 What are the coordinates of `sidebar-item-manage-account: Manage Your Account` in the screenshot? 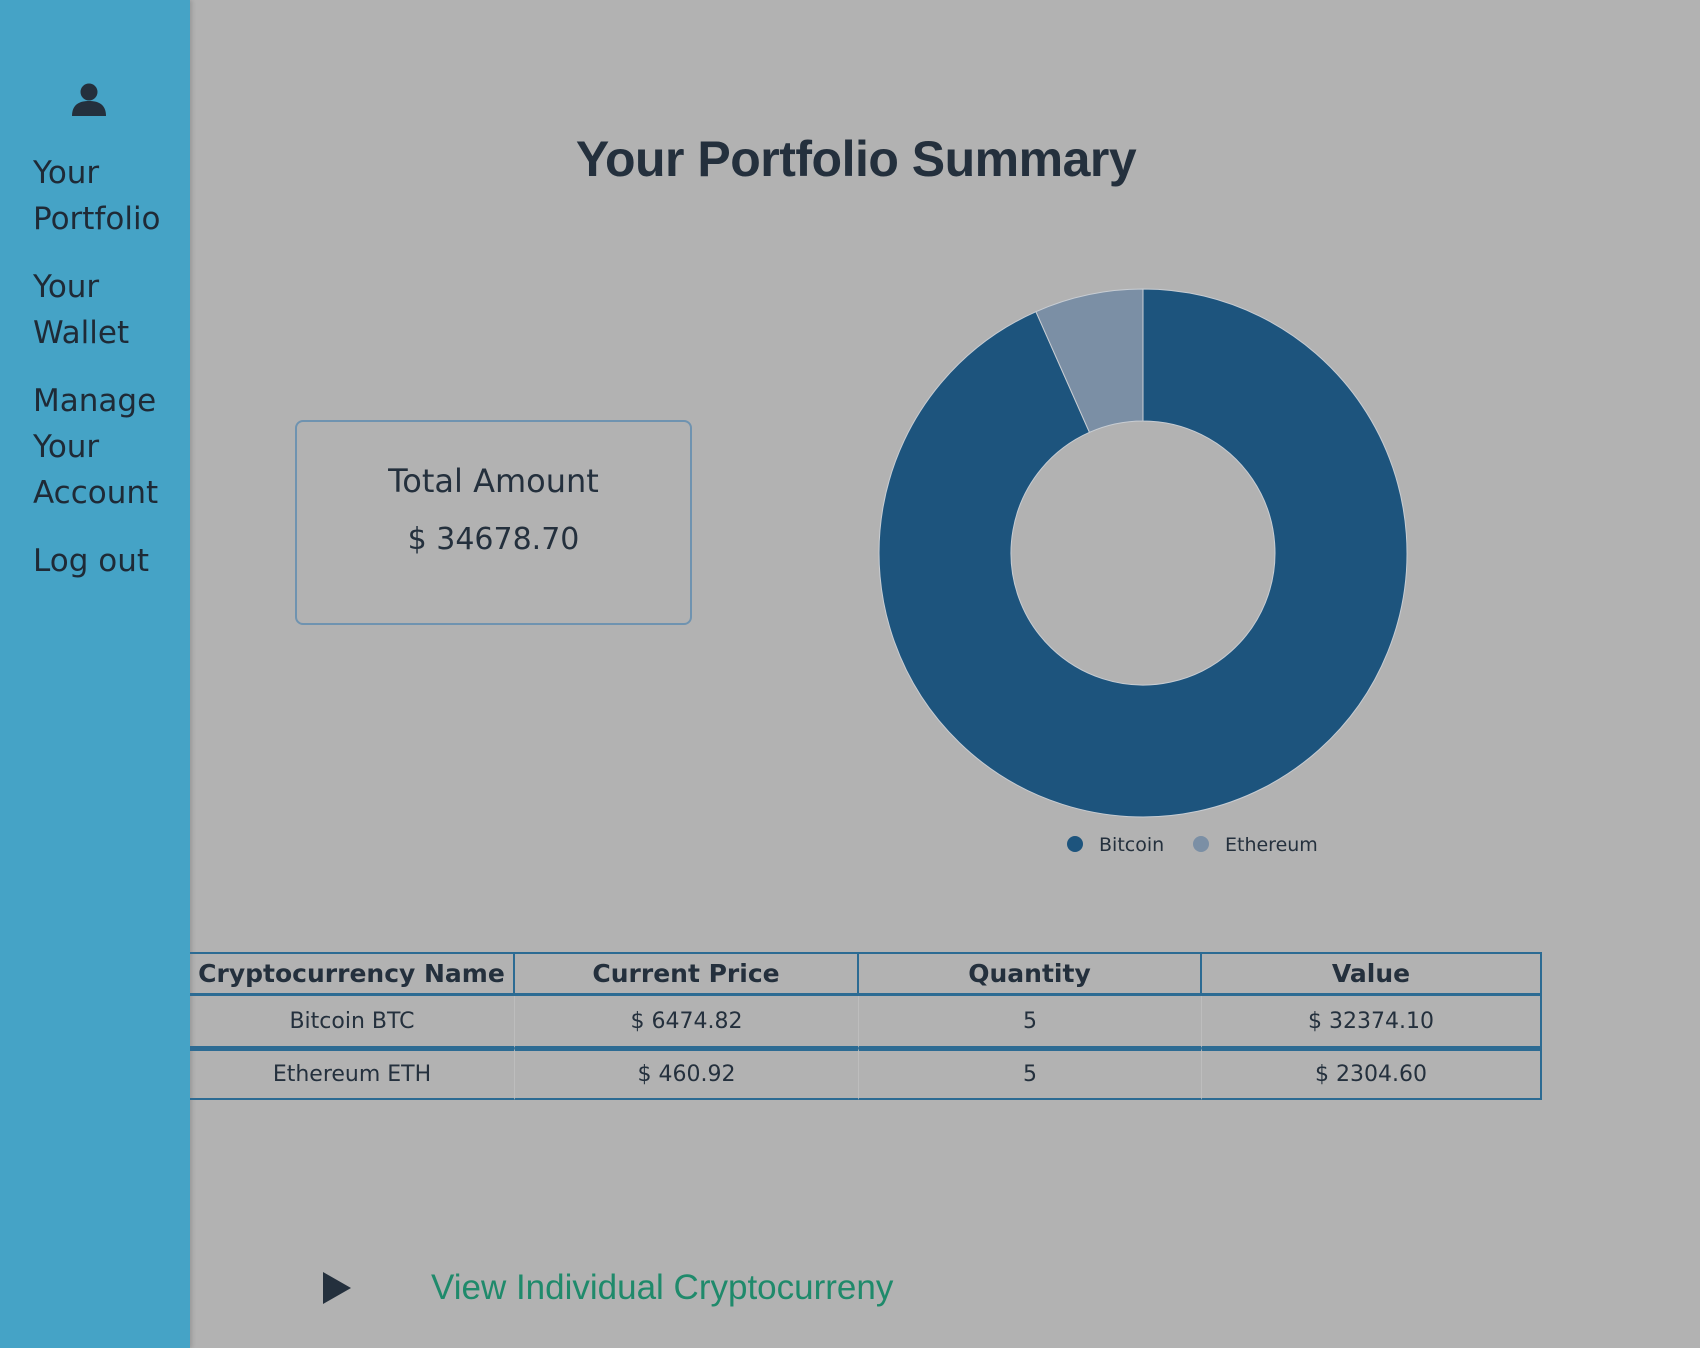 It's located at (108, 447).